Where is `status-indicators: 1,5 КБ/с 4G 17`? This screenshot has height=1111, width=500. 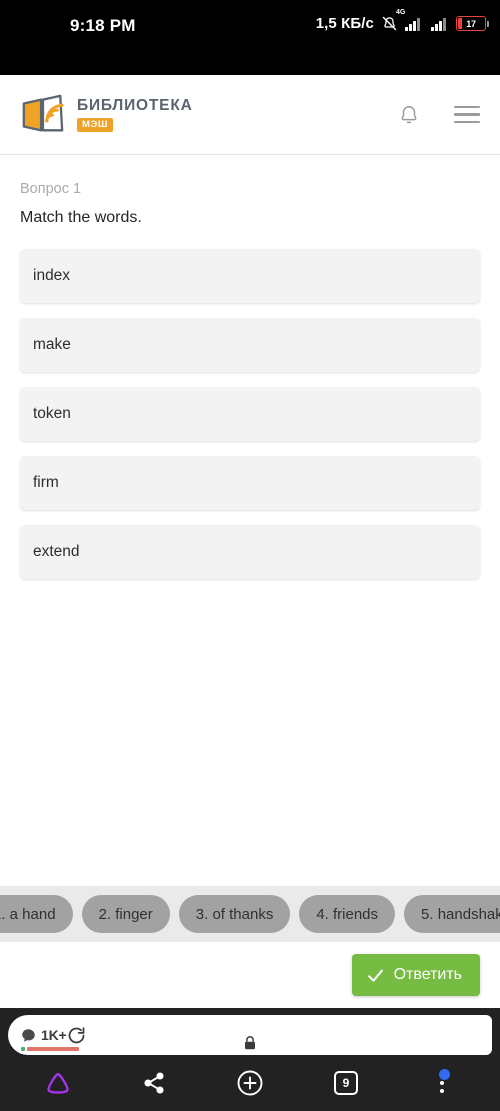
status-indicators: 1,5 КБ/с 4G 17 is located at coordinates (402, 20).